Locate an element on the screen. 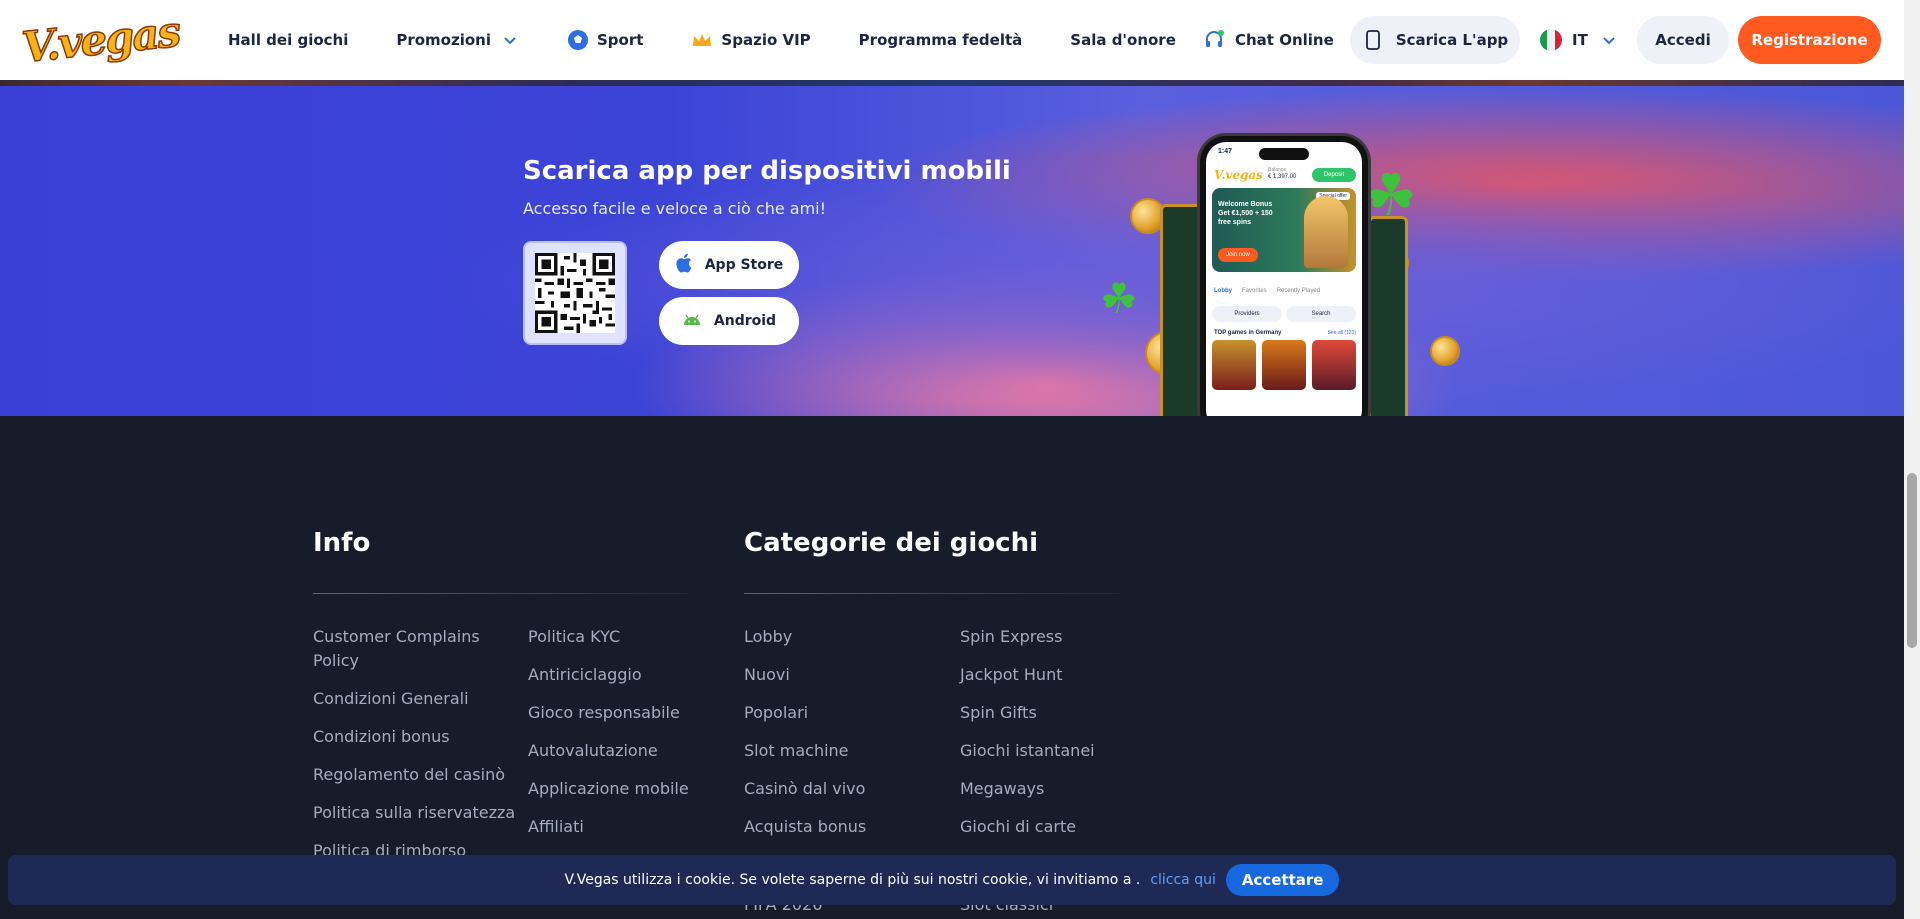 Image resolution: width=1920 pixels, height=919 pixels. smartphone-icon is located at coordinates (1373, 40).